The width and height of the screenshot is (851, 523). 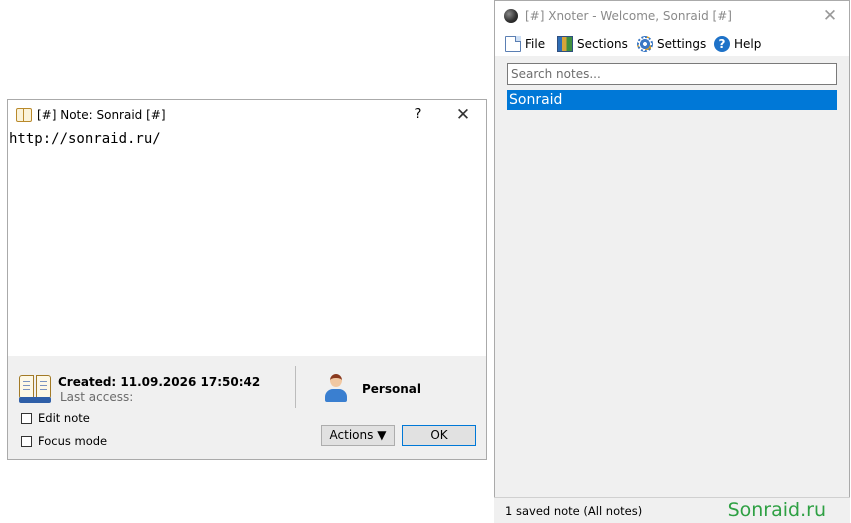 I want to click on user-icon, so click(x=336, y=388).